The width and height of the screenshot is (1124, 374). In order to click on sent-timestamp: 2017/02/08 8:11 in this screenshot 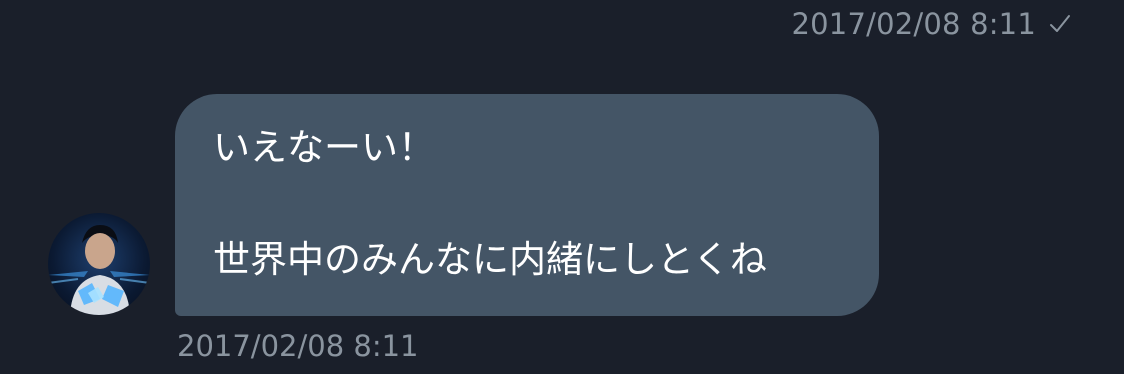, I will do `click(913, 24)`.